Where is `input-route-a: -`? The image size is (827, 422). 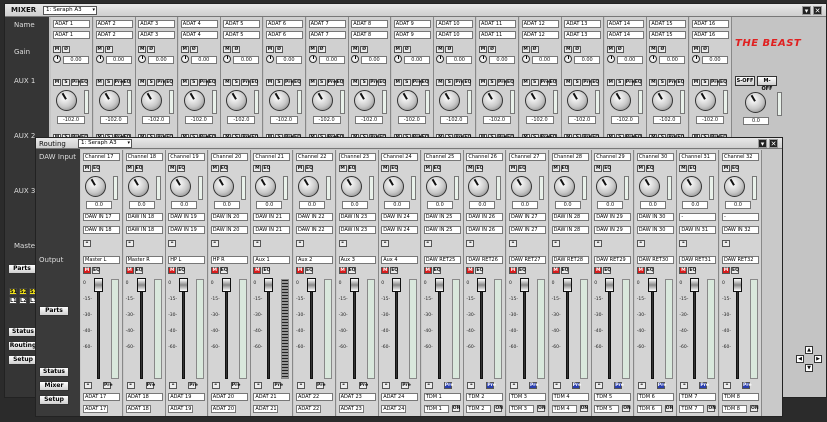 input-route-a: - is located at coordinates (740, 217).